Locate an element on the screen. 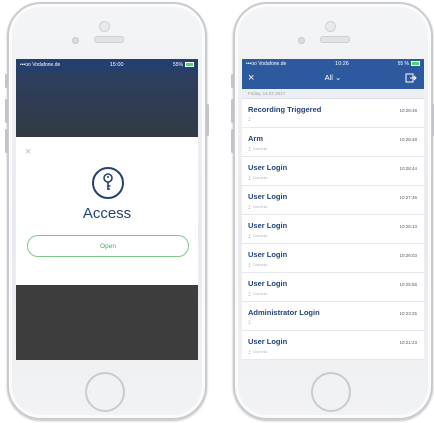 This screenshot has height=423, width=434. status-time: 10:26 is located at coordinates (342, 64).